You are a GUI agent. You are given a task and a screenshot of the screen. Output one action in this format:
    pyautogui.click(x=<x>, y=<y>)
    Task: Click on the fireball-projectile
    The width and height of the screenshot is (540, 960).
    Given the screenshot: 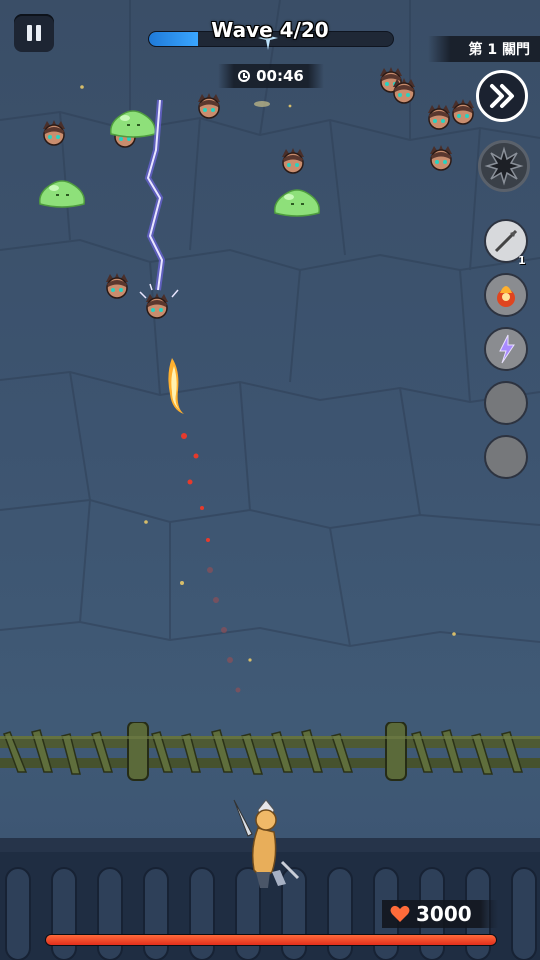 What is the action you would take?
    pyautogui.click(x=204, y=525)
    